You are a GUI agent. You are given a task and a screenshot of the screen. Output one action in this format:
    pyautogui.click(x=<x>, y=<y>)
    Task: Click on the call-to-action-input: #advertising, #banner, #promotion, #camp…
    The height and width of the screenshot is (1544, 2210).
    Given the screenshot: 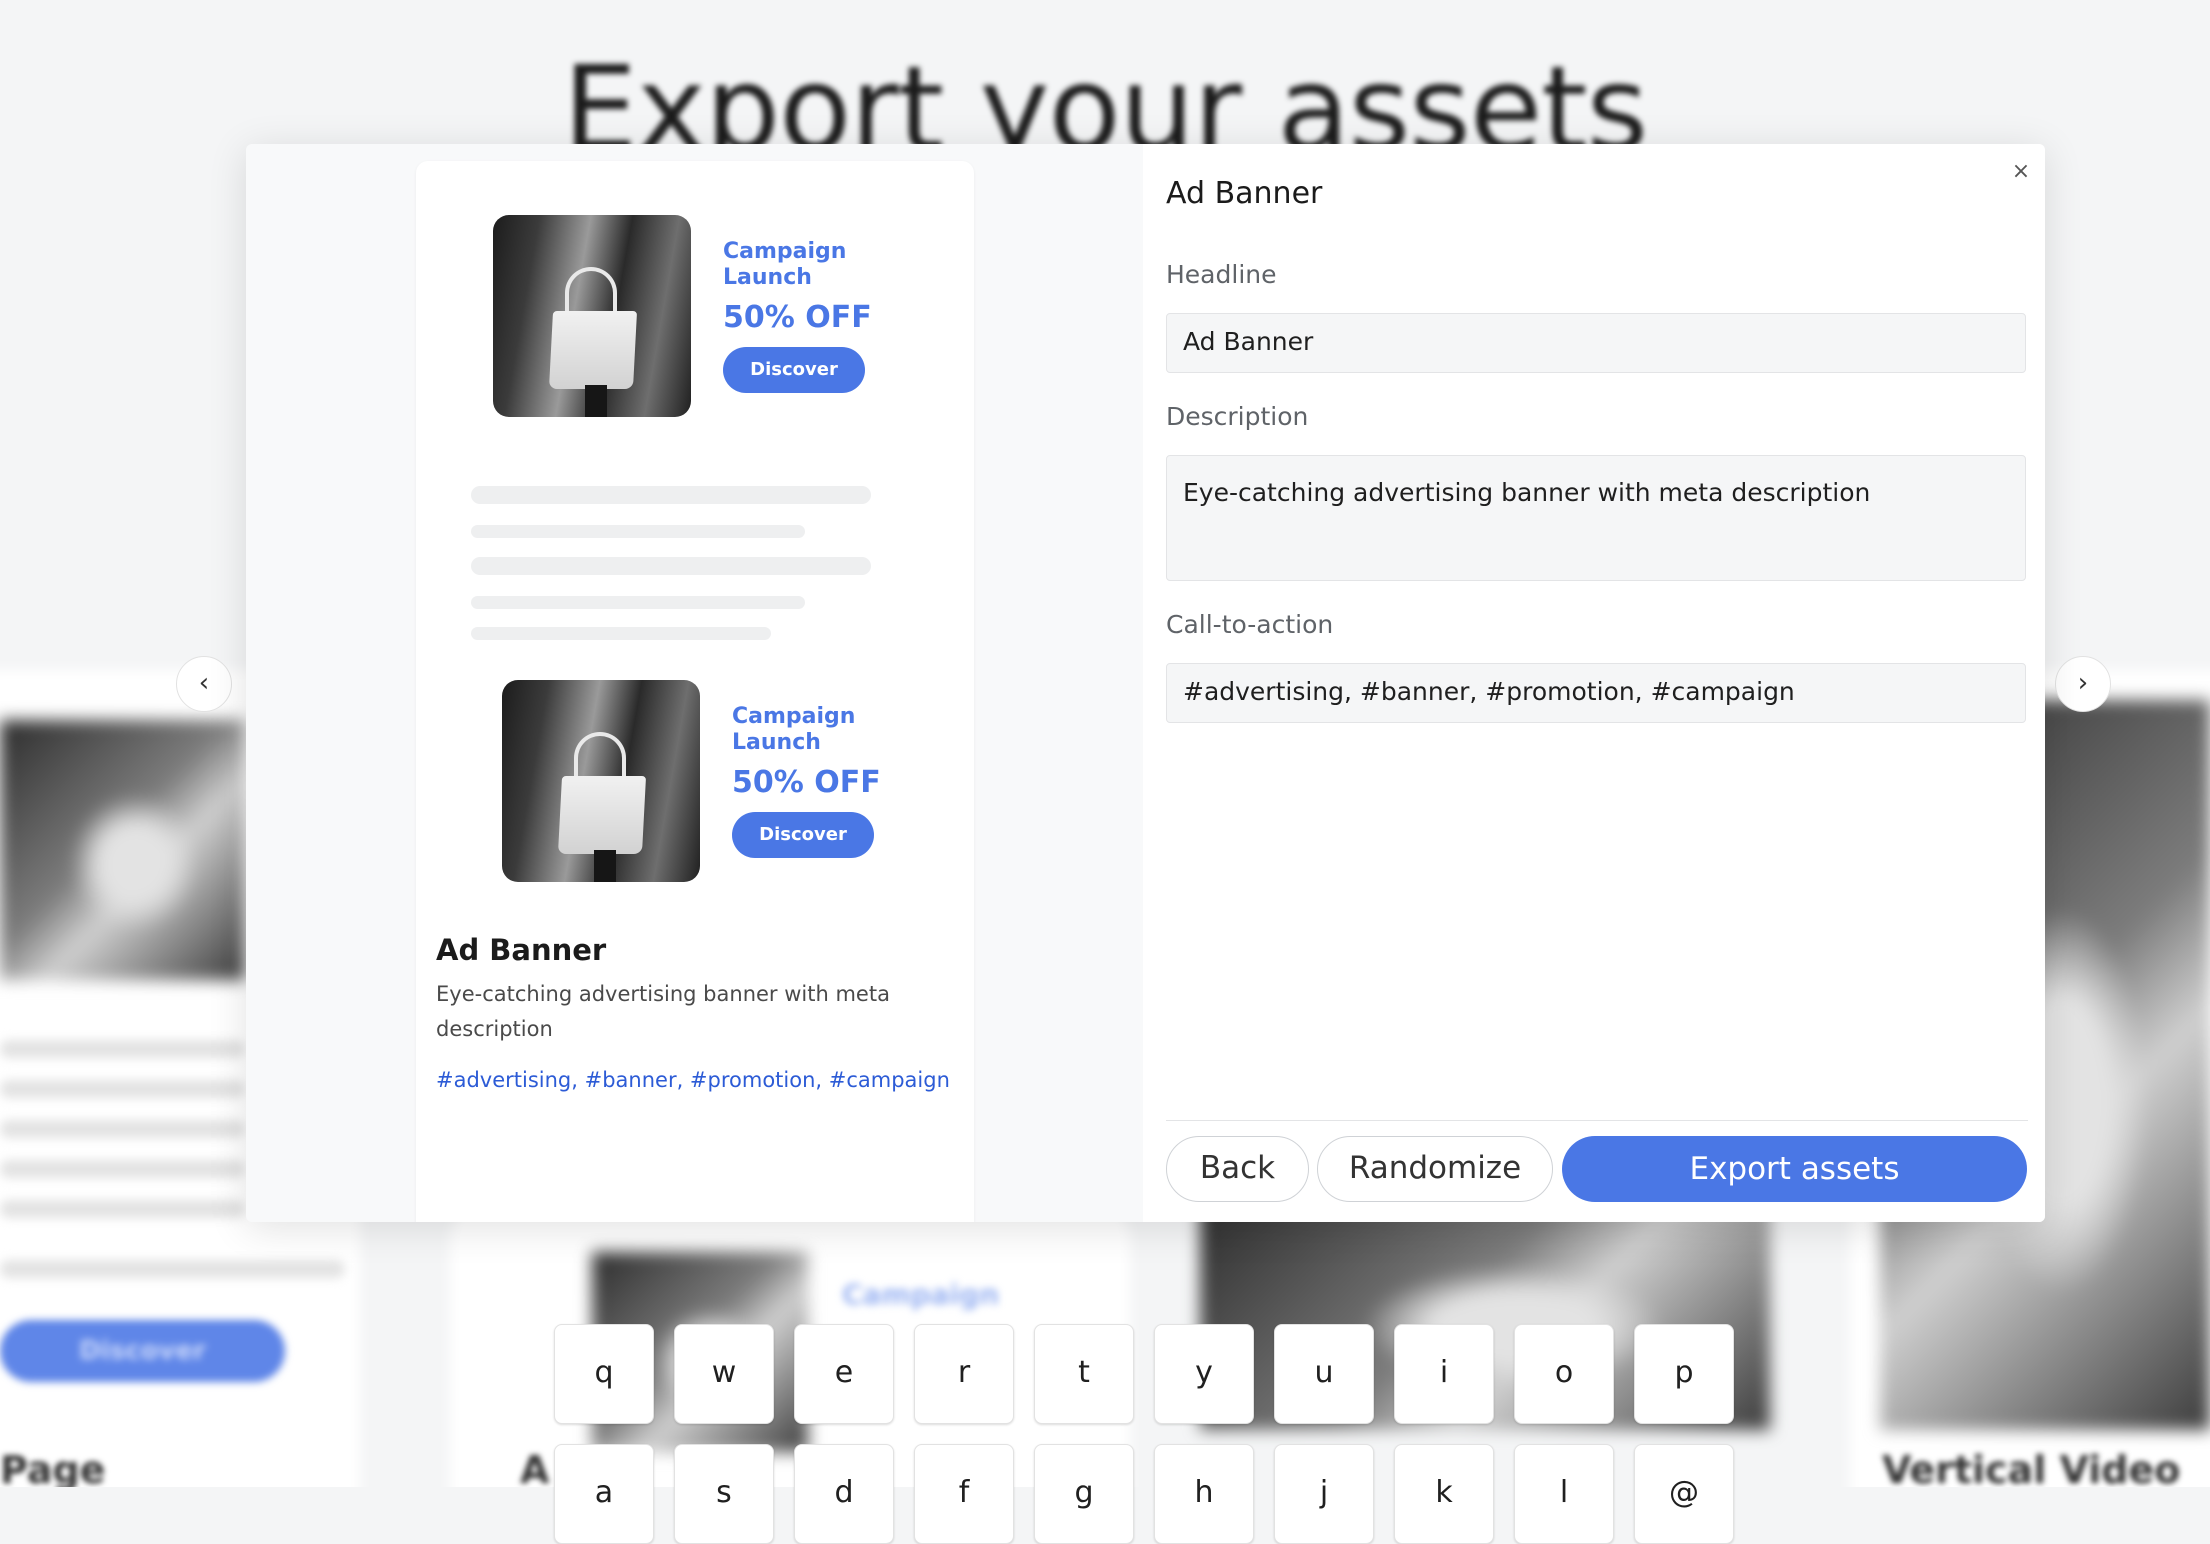 What is the action you would take?
    pyautogui.click(x=1596, y=693)
    